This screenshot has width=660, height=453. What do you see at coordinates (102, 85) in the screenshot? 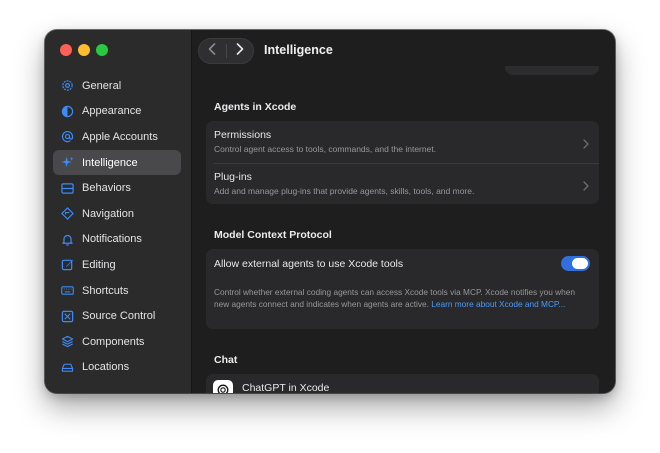
I see `sidebar-item-label: General` at bounding box center [102, 85].